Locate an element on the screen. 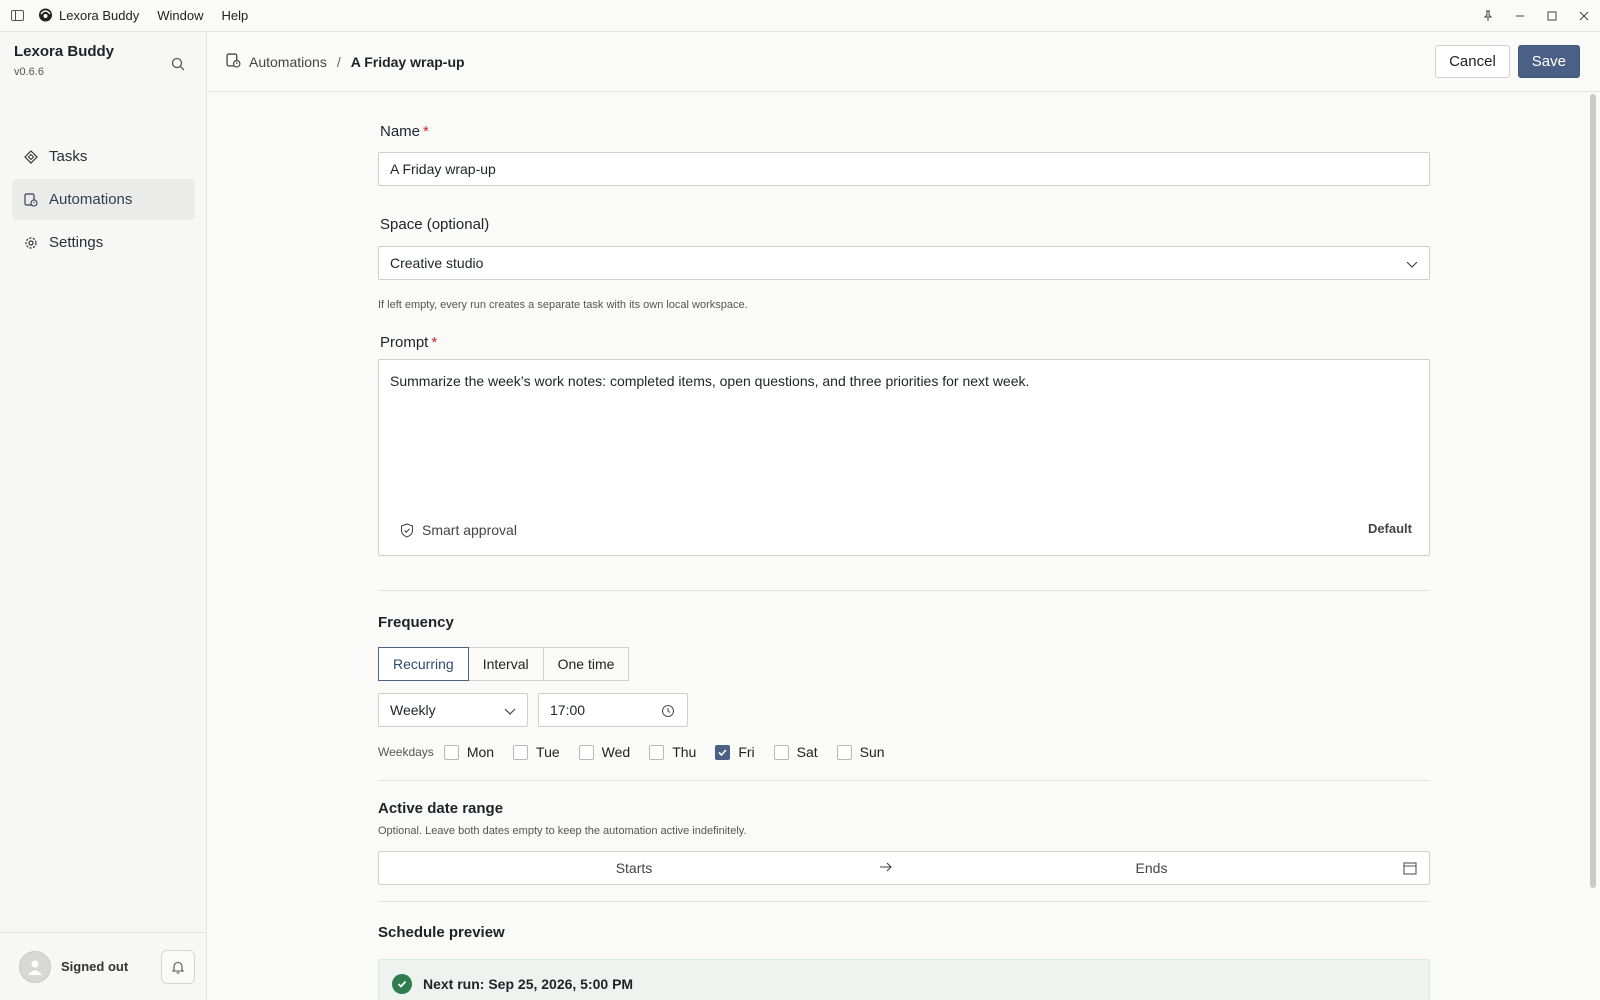 The width and height of the screenshot is (1600, 1000). app-version: v0.6.6 is located at coordinates (29, 72).